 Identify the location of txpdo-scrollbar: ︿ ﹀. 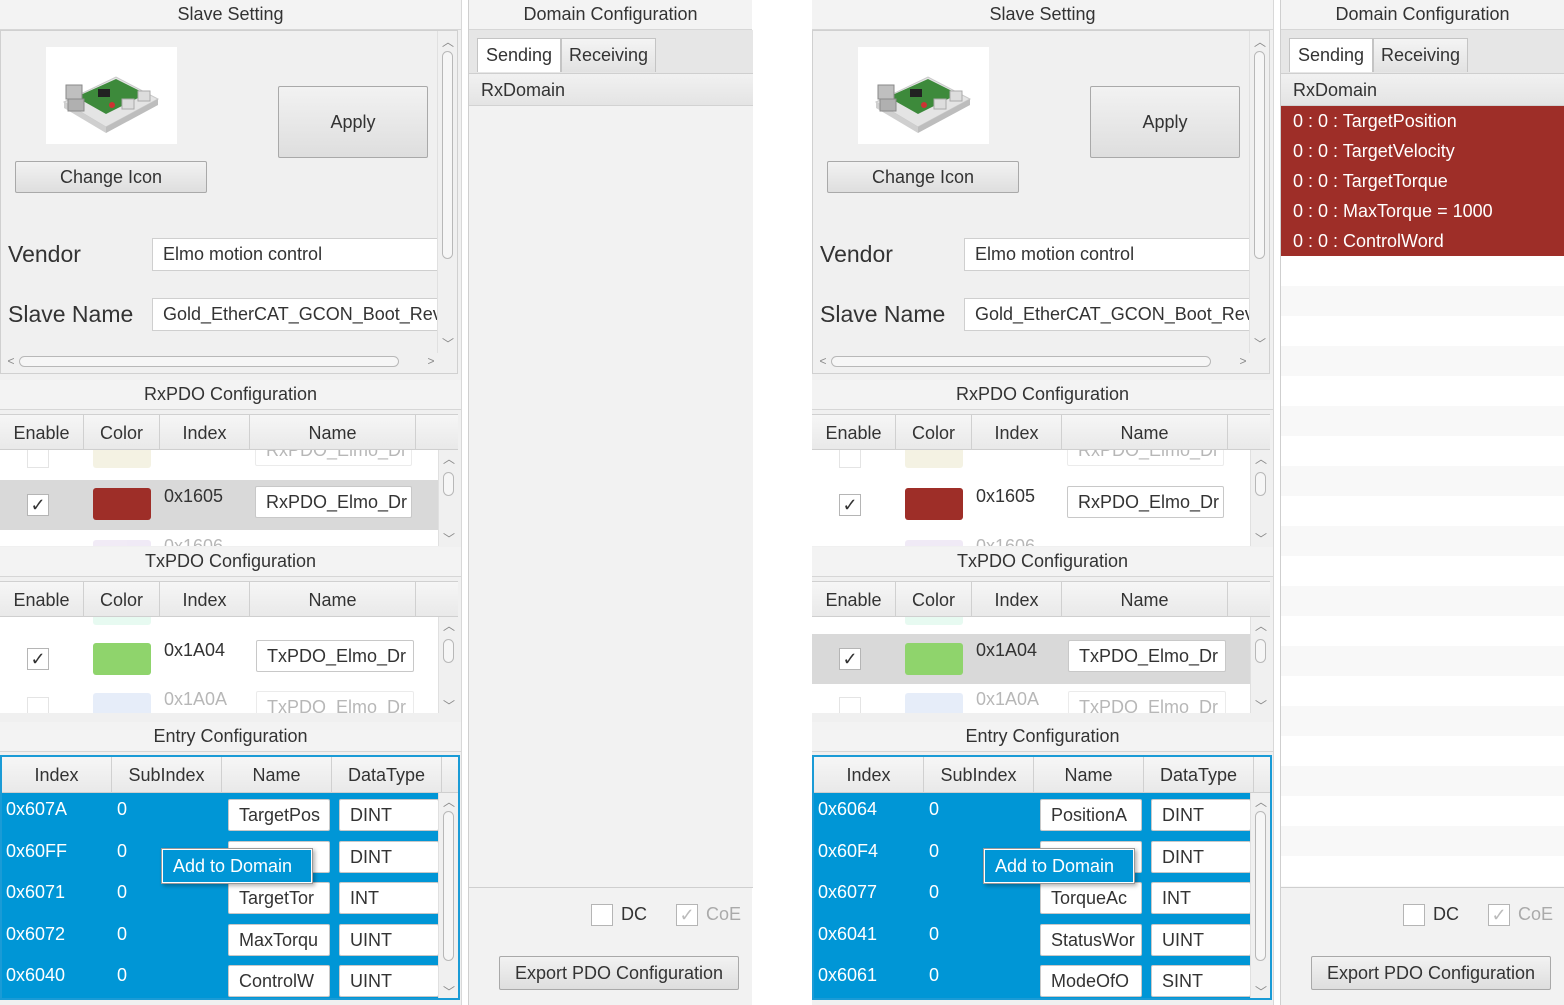
(448, 665).